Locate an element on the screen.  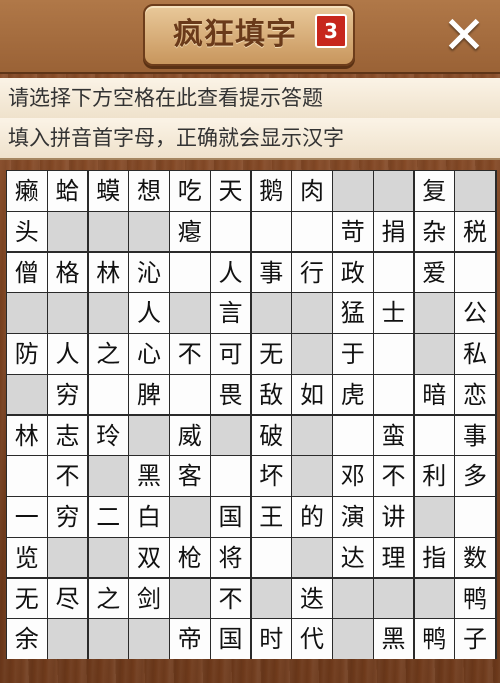
filled-cell: 一 is located at coordinates (27, 517).